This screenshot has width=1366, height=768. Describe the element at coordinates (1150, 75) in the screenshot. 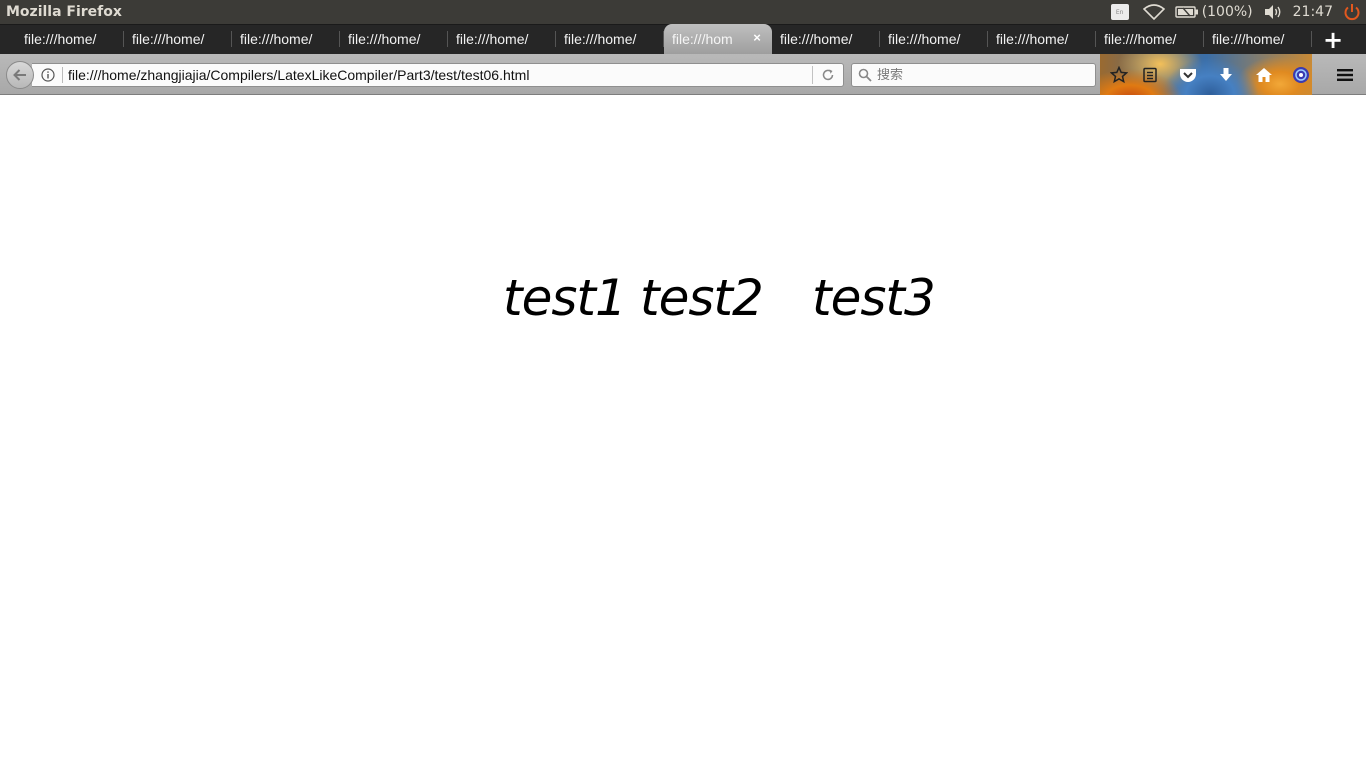

I see `reading-list-icon` at that location.